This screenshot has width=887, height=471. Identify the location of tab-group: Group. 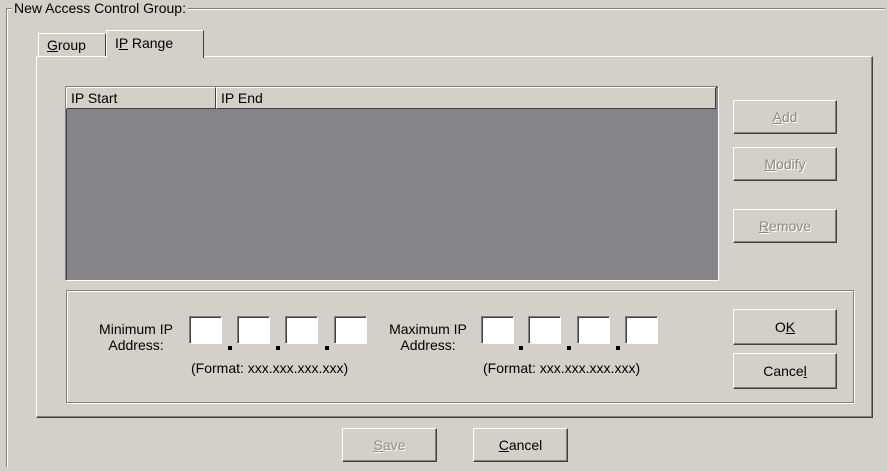
(72, 44).